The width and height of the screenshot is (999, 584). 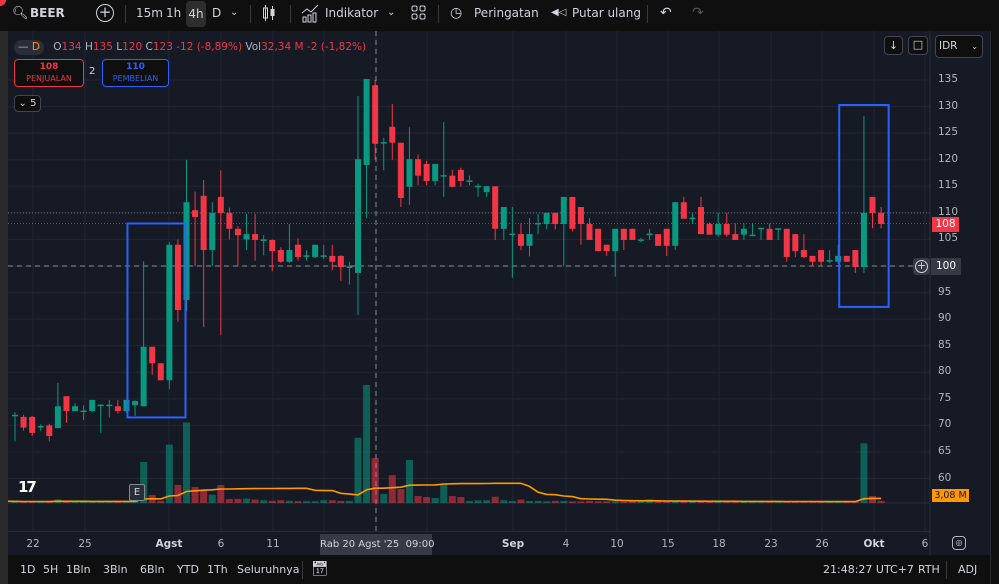 I want to click on legend-interval: D, so click(x=35, y=47).